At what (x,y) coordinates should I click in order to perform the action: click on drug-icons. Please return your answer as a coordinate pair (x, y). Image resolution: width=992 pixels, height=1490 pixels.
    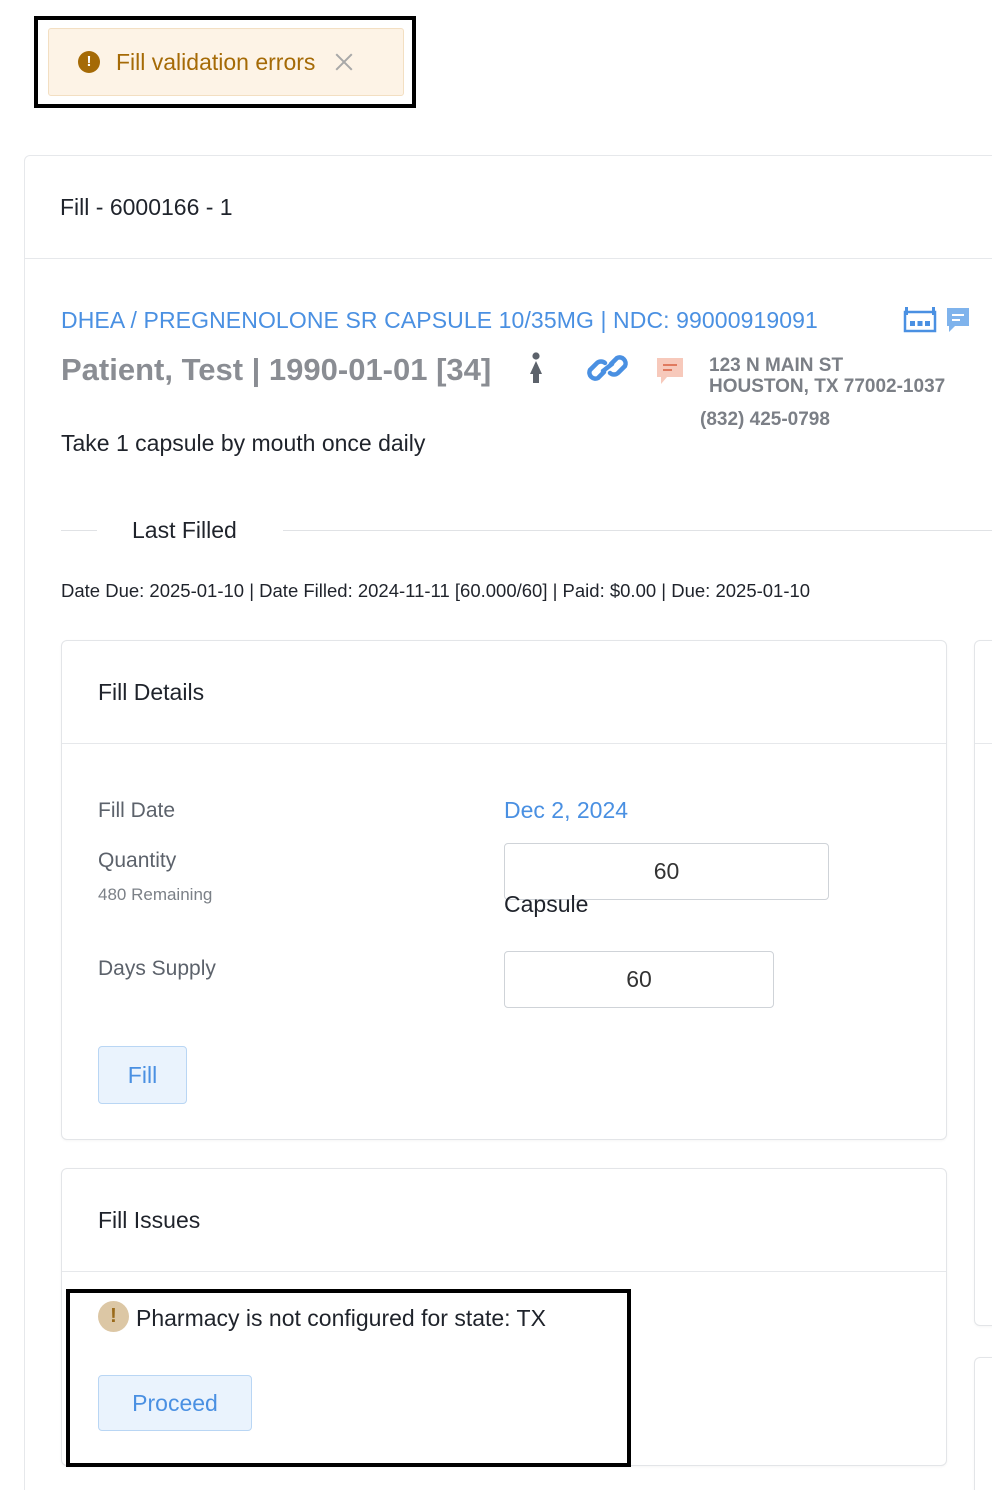
    Looking at the image, I should click on (937, 322).